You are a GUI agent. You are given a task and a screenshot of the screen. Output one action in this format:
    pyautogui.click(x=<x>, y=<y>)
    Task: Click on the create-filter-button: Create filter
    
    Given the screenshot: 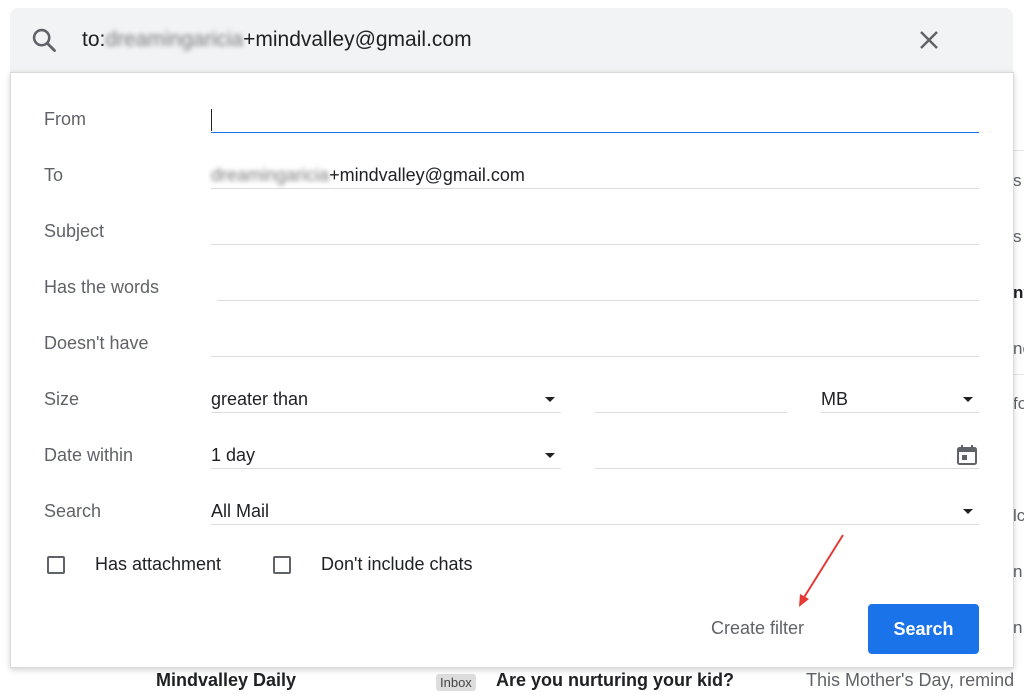 What is the action you would take?
    pyautogui.click(x=757, y=628)
    